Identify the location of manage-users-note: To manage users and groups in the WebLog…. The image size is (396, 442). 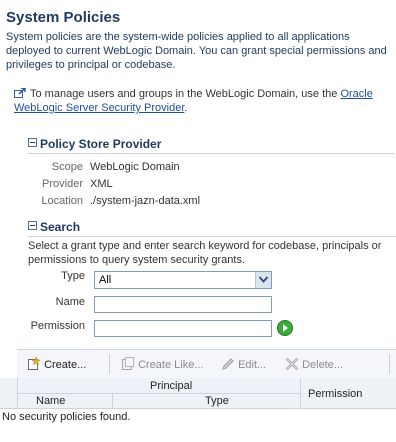
(204, 101).